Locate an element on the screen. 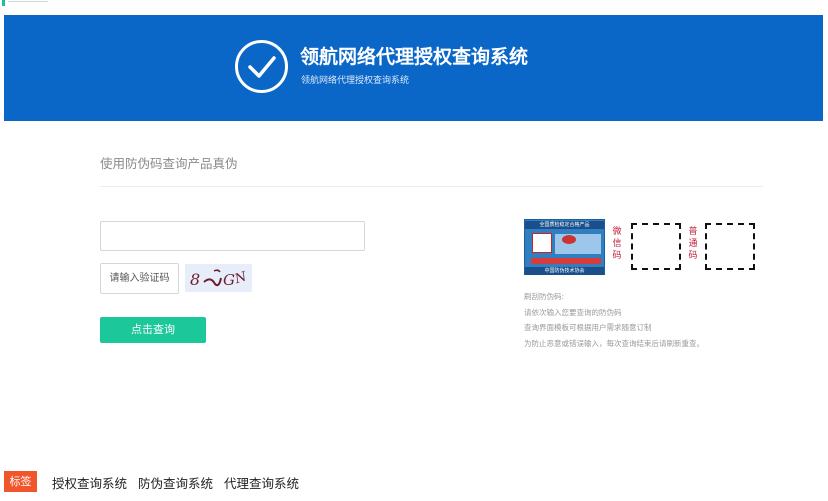  tag-link-agent: 代理查询系统 is located at coordinates (261, 483).